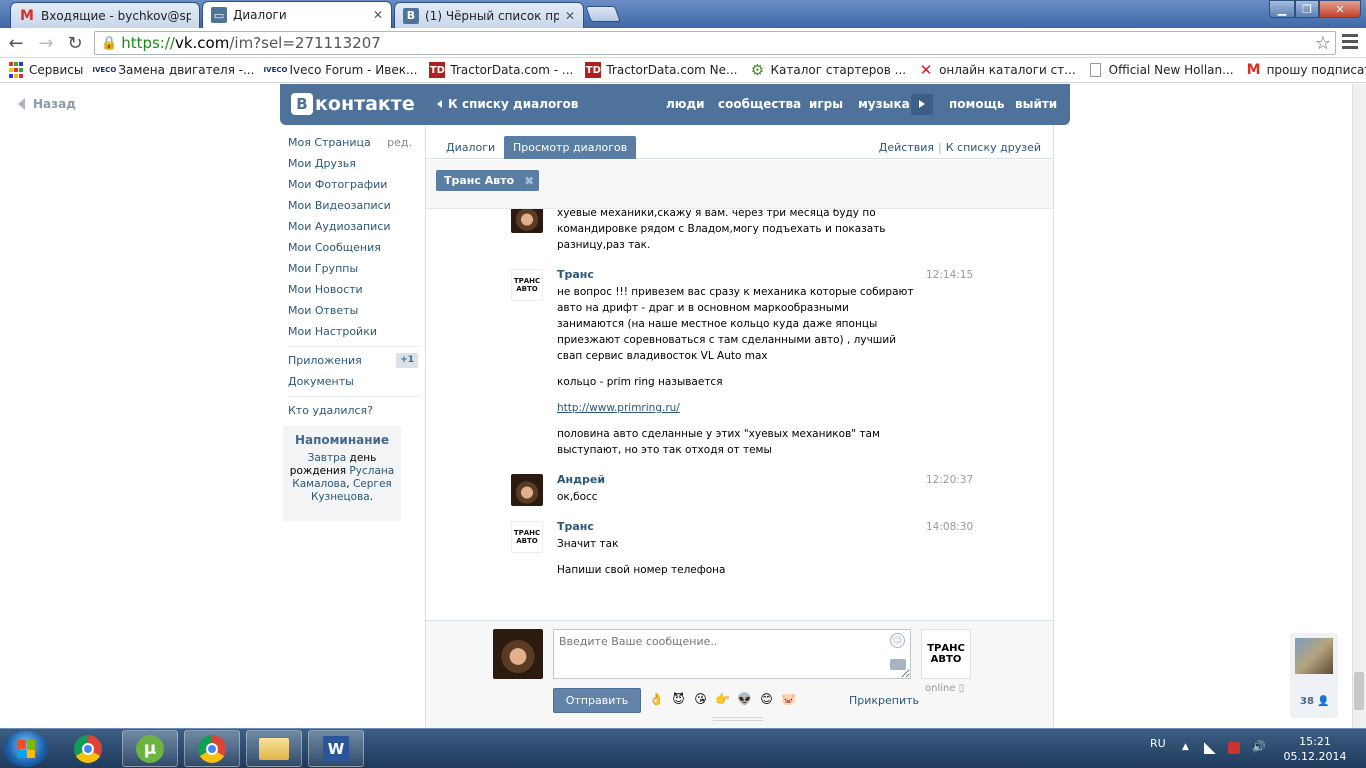 The width and height of the screenshot is (1366, 768). I want to click on to-friends-link: К списку друзей, so click(993, 147).